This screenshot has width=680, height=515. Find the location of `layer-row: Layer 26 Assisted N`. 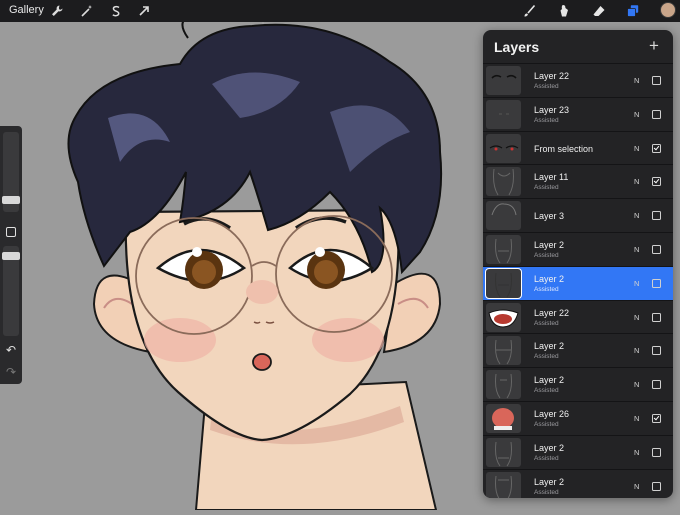

layer-row: Layer 26 Assisted N is located at coordinates (578, 417).